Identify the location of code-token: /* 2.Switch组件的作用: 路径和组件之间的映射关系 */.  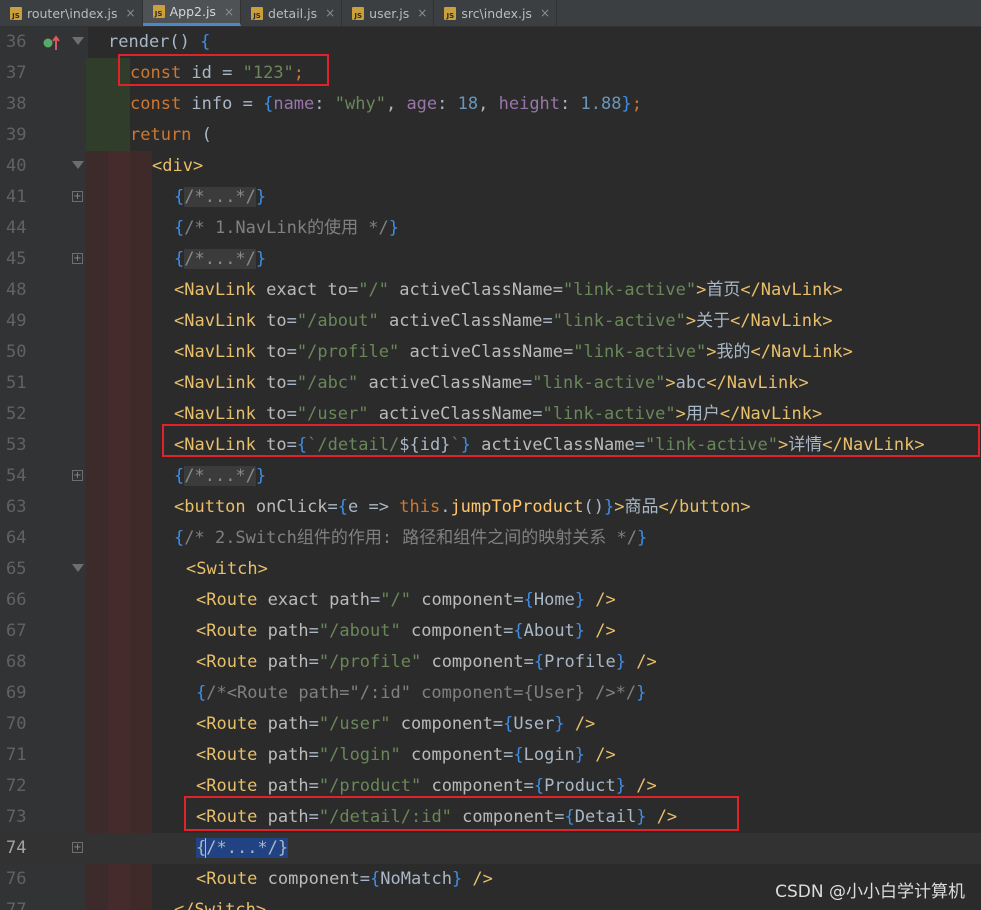
(411, 538).